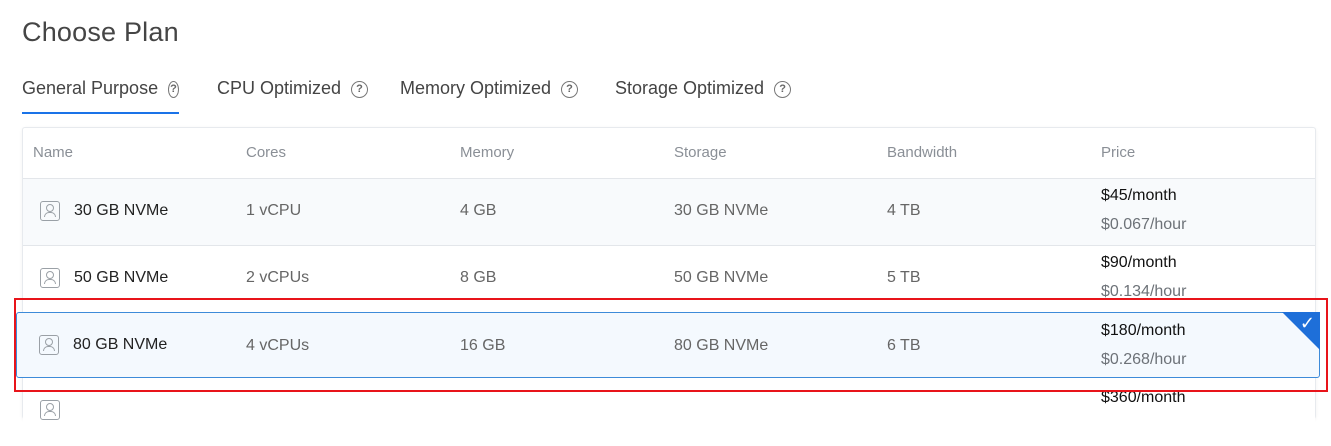  Describe the element at coordinates (721, 345) in the screenshot. I see `storage-value: 80 GB NVMe` at that location.